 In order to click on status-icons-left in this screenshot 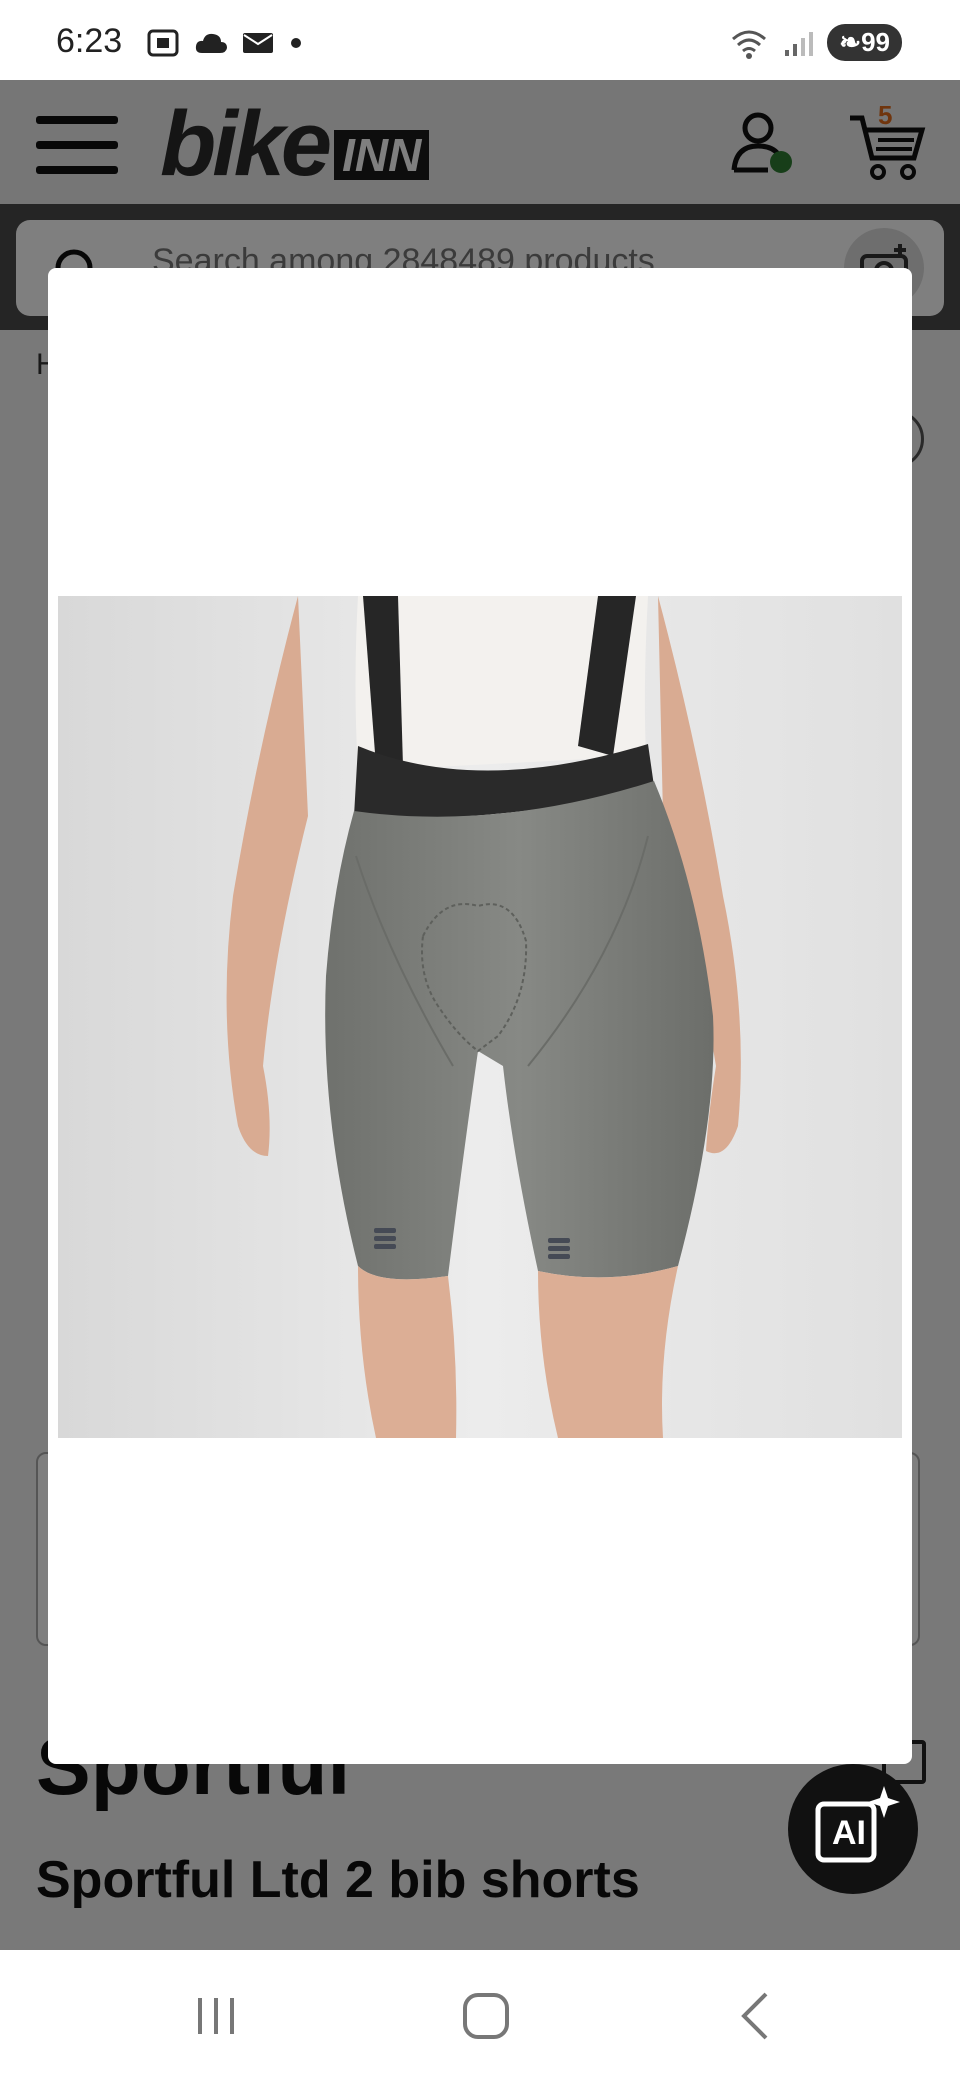, I will do `click(225, 43)`.